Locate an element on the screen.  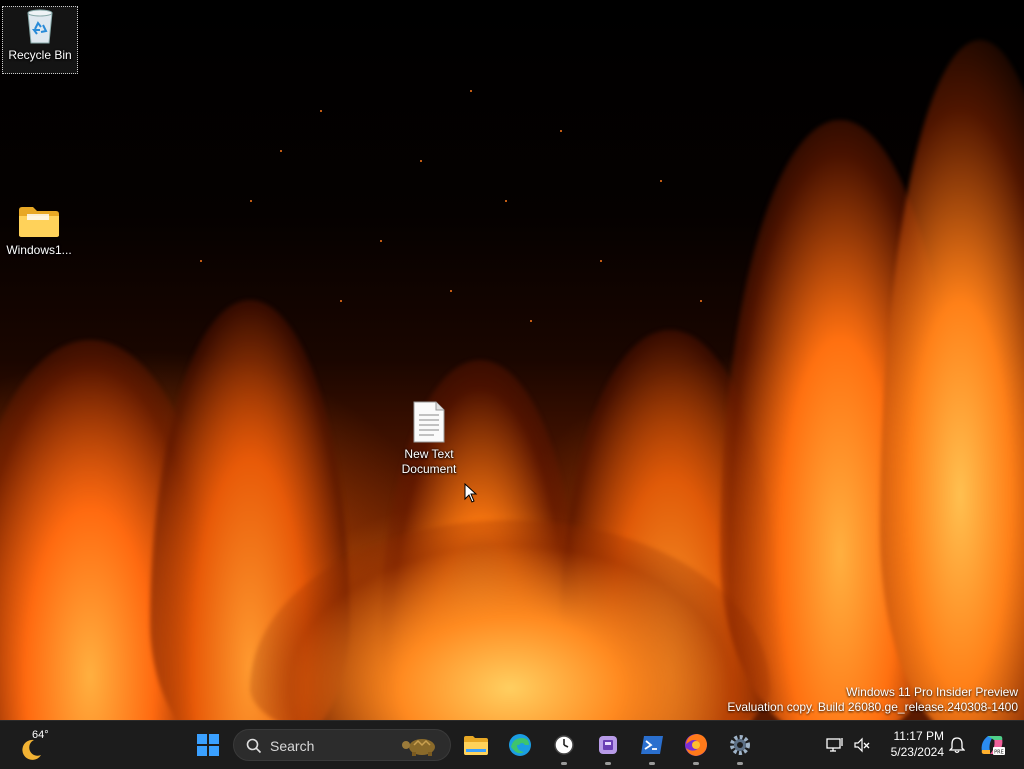
bell-icon is located at coordinates (957, 745).